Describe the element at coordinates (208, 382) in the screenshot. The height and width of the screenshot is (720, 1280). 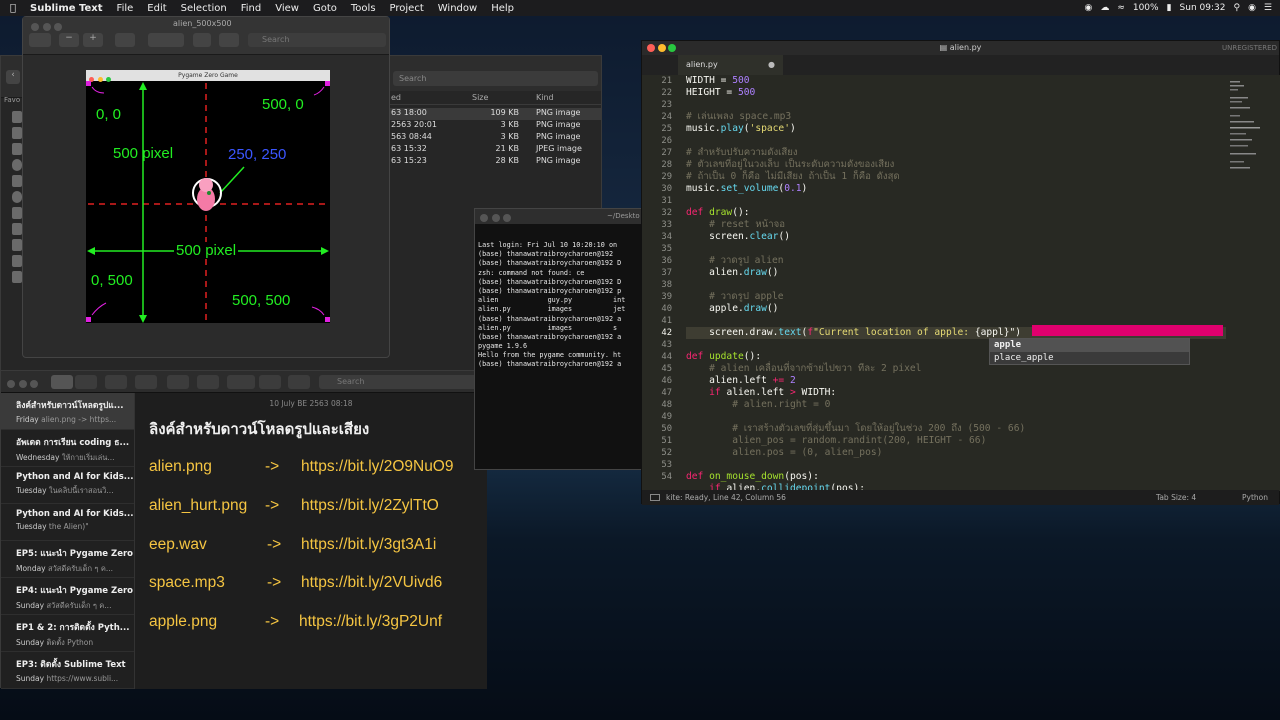
I see `compose-icon` at that location.